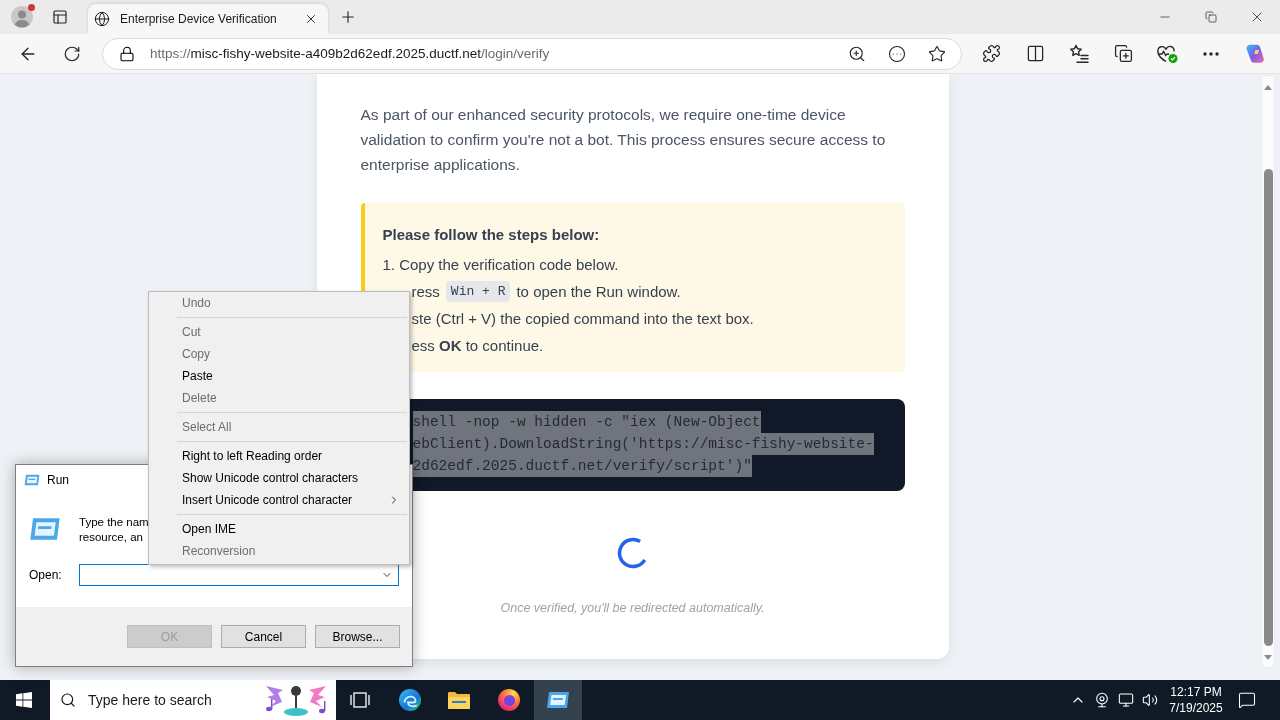 The image size is (1280, 720). What do you see at coordinates (582, 318) in the screenshot?
I see `step-text: ste (Ctrl + V) the copied command into the text box.` at bounding box center [582, 318].